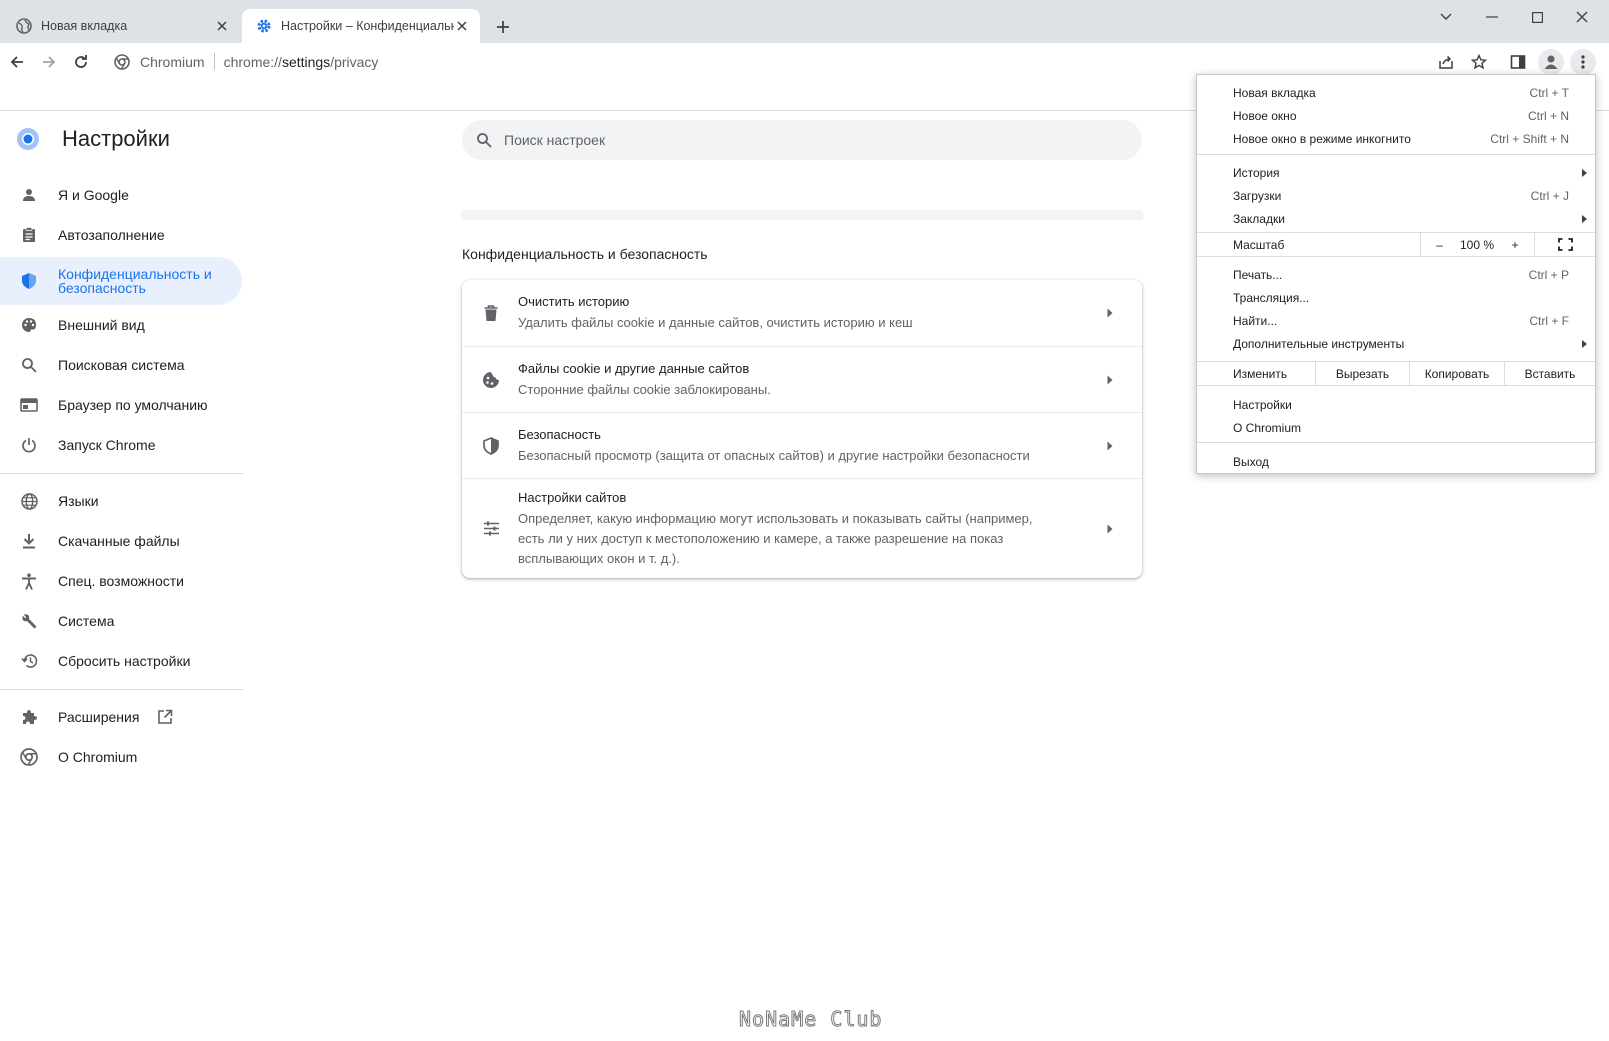 The width and height of the screenshot is (1609, 1041). I want to click on search-icon, so click(29, 365).